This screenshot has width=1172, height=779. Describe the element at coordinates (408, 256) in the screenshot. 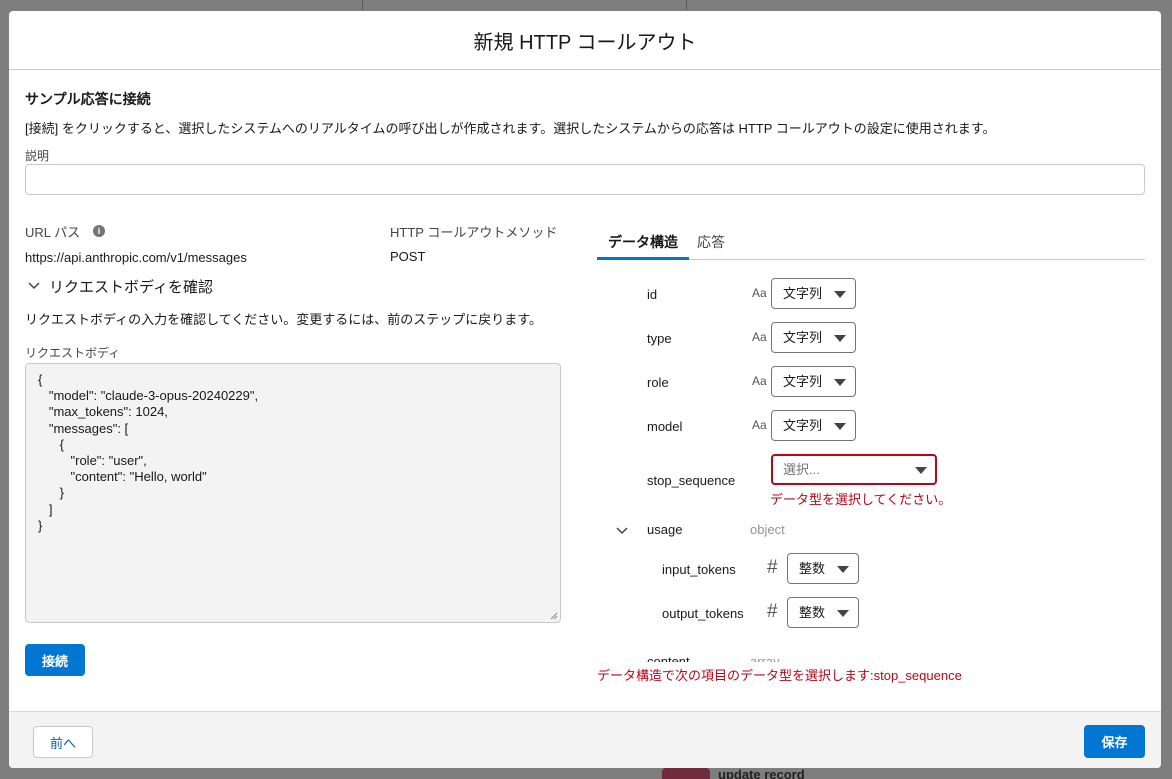

I see `http-method-value: POST` at that location.